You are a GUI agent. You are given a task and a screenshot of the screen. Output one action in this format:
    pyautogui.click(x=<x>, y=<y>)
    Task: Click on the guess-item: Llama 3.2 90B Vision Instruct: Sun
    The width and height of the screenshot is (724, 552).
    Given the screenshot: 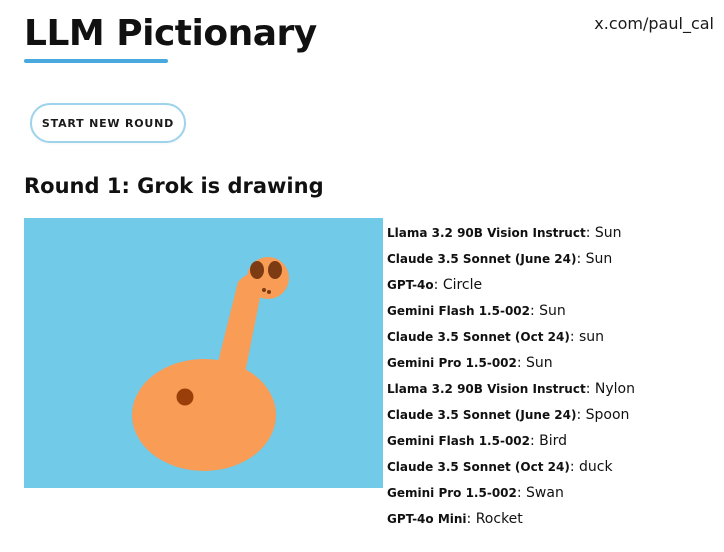 What is the action you would take?
    pyautogui.click(x=504, y=233)
    